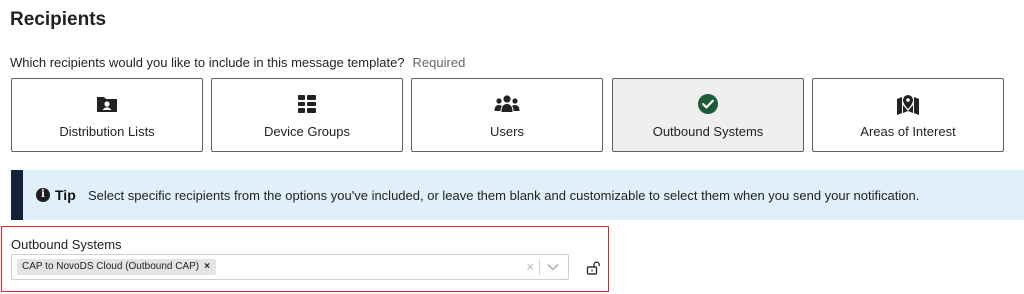 This screenshot has width=1024, height=294. I want to click on folder-person-icon, so click(107, 104).